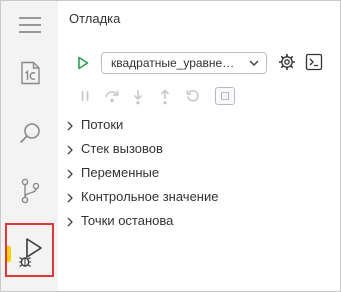 The width and height of the screenshot is (341, 292). I want to click on run-toolbar: квадратные_уравнения, so click(200, 63).